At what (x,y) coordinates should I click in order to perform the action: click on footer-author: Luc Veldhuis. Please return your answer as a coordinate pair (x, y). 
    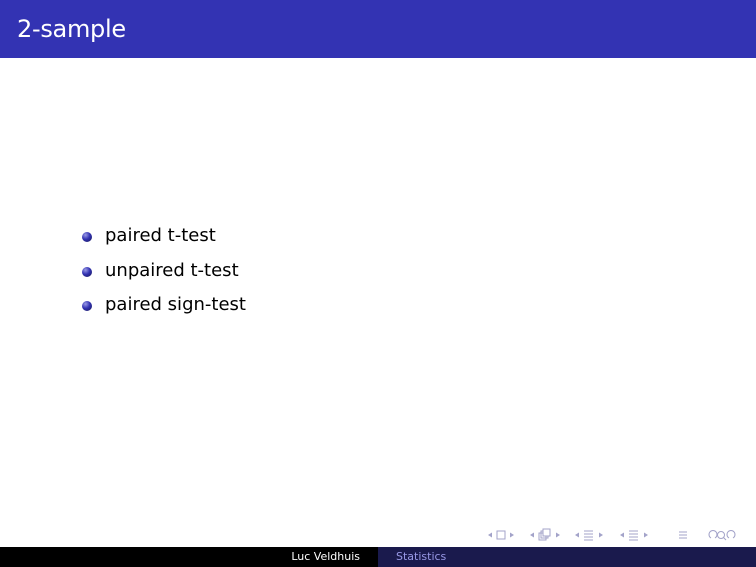
    Looking at the image, I should click on (325, 556).